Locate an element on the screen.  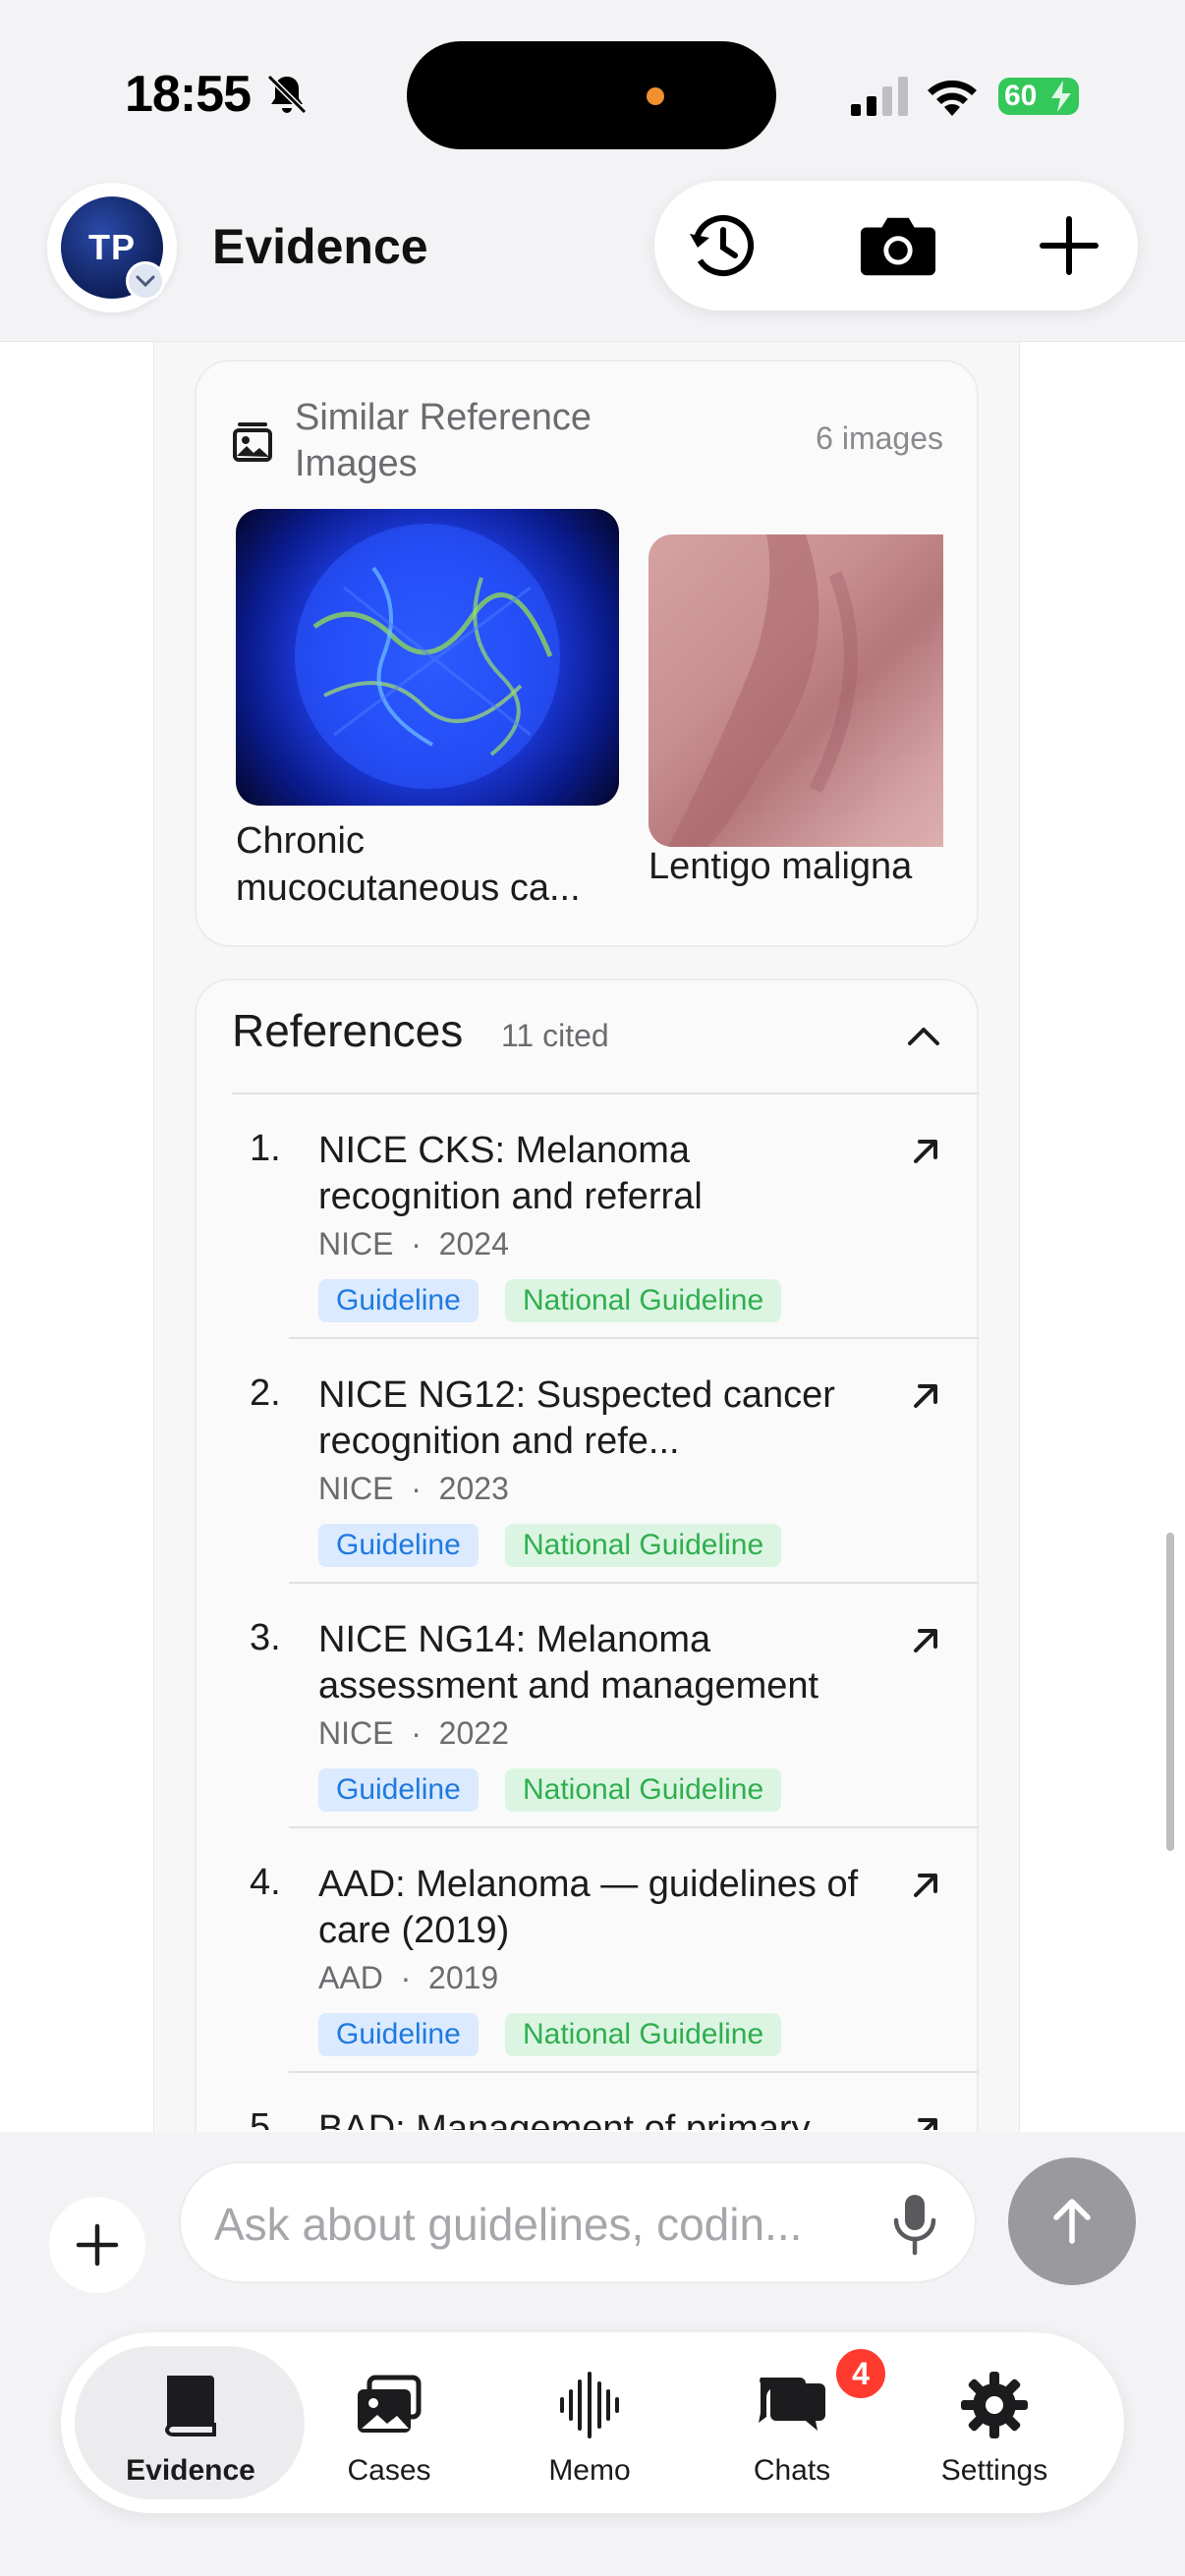
camera-button is located at coordinates (898, 245).